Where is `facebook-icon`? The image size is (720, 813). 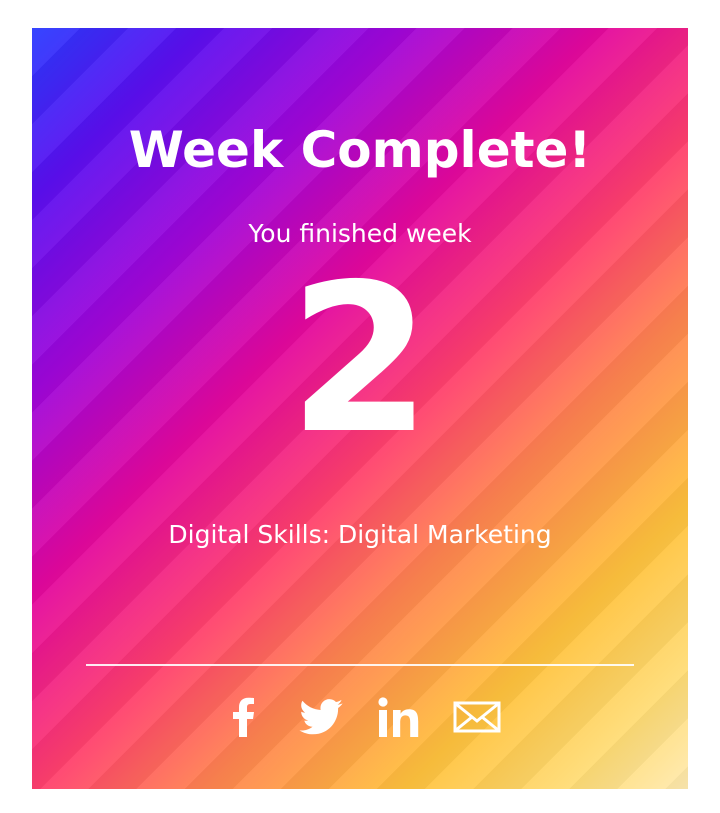
facebook-icon is located at coordinates (243, 717).